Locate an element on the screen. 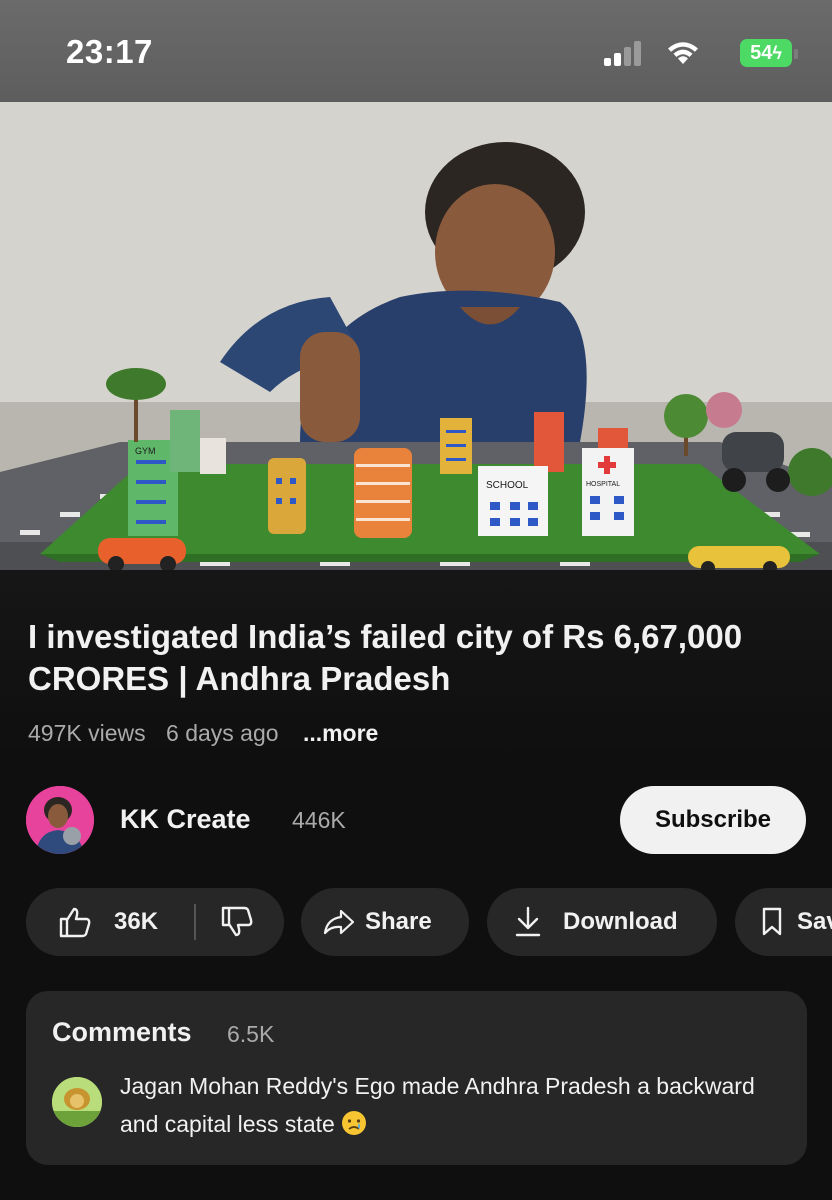 This screenshot has height=1200, width=832. charging-bolt: ϟ is located at coordinates (777, 53).